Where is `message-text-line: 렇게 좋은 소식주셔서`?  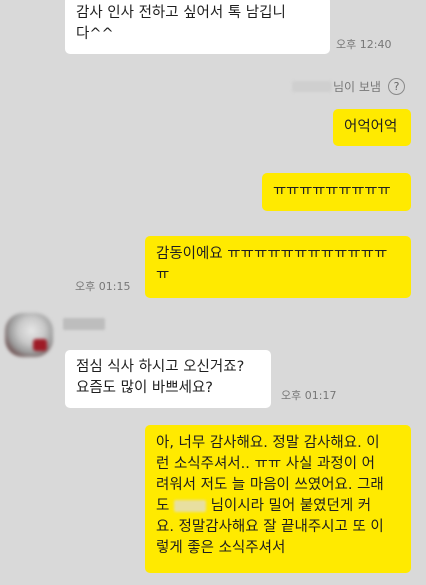 message-text-line: 렇게 좋은 소식주셔서 is located at coordinates (221, 548).